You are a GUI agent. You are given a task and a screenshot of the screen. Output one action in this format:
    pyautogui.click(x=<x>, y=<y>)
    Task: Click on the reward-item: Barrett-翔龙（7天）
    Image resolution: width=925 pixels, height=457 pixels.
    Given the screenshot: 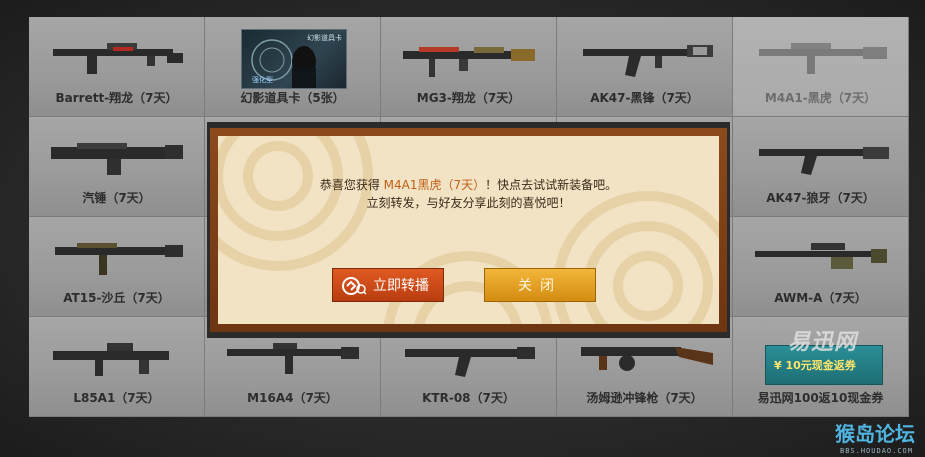 What is the action you would take?
    pyautogui.click(x=117, y=67)
    